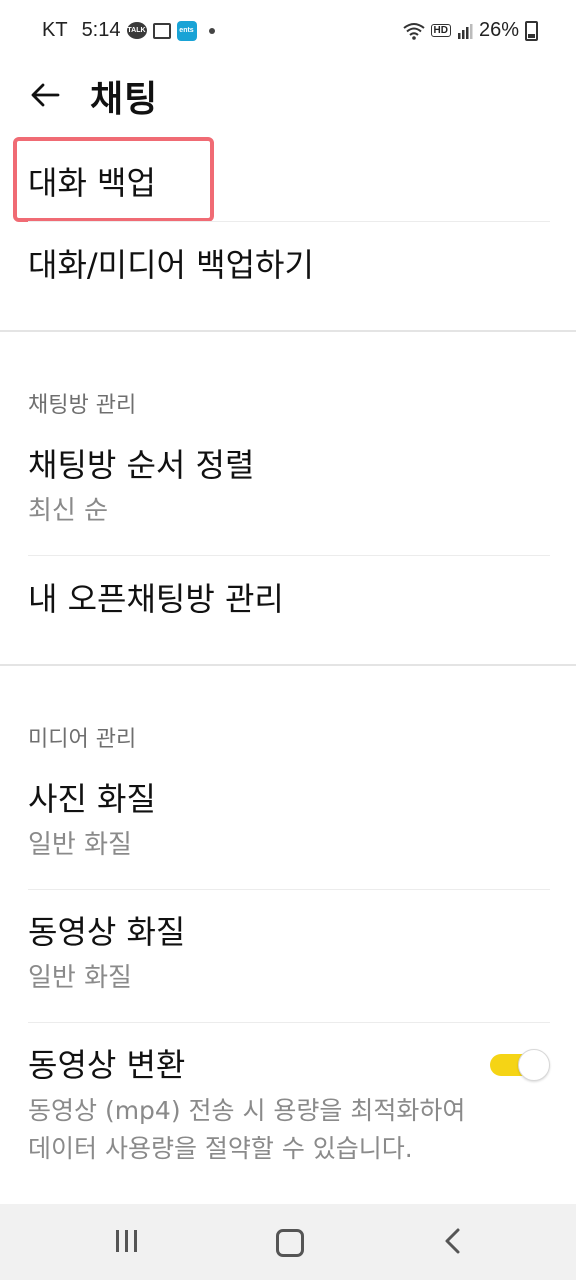  Describe the element at coordinates (156, 599) in the screenshot. I see `open-chat-manage-label: 내 오픈채팅방 관리` at that location.